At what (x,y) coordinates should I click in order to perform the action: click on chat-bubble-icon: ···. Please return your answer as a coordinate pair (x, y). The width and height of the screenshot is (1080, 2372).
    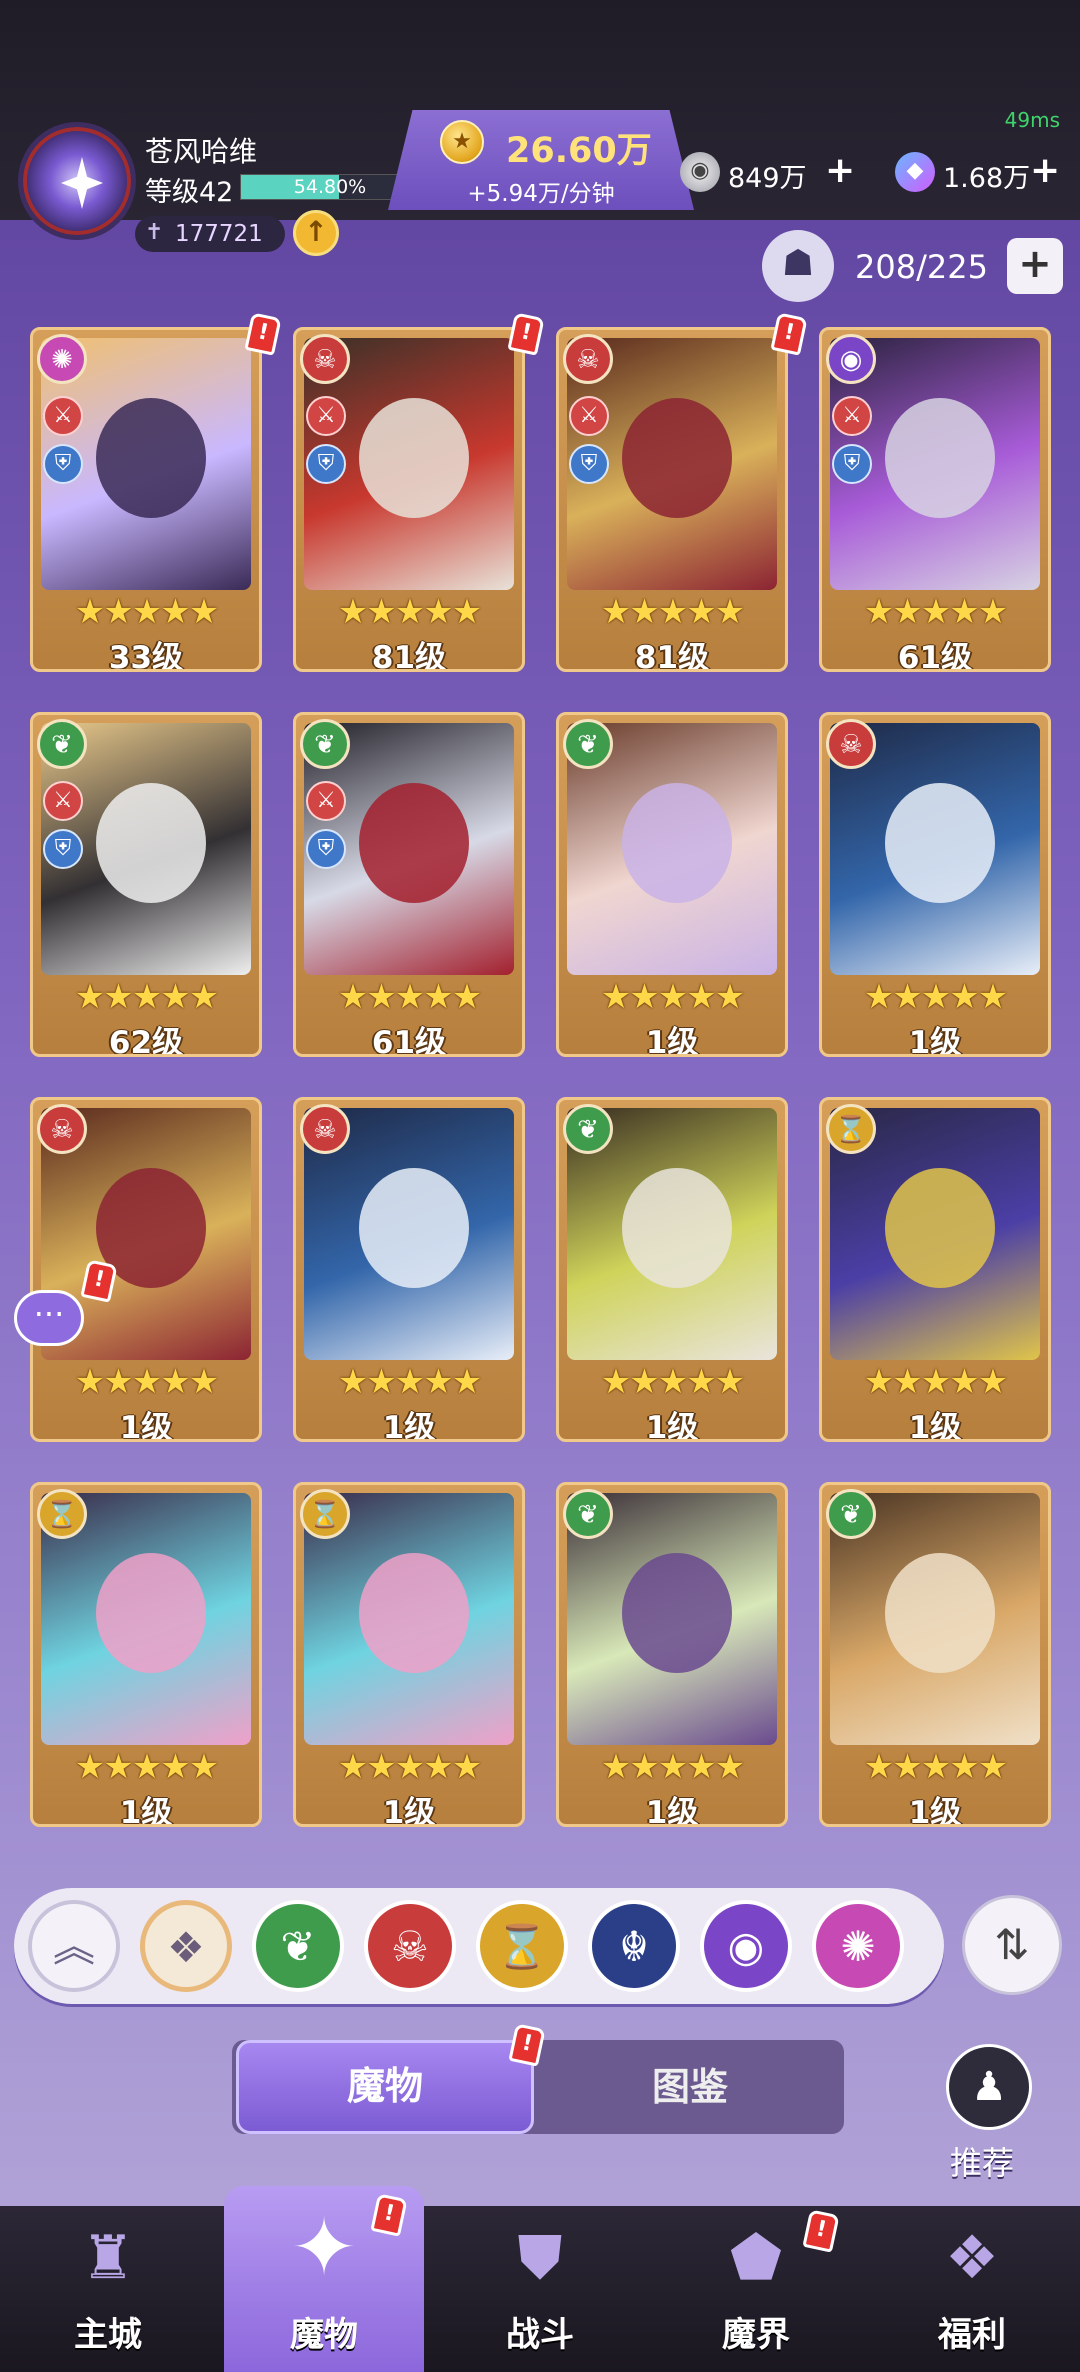
    Looking at the image, I should click on (49, 1318).